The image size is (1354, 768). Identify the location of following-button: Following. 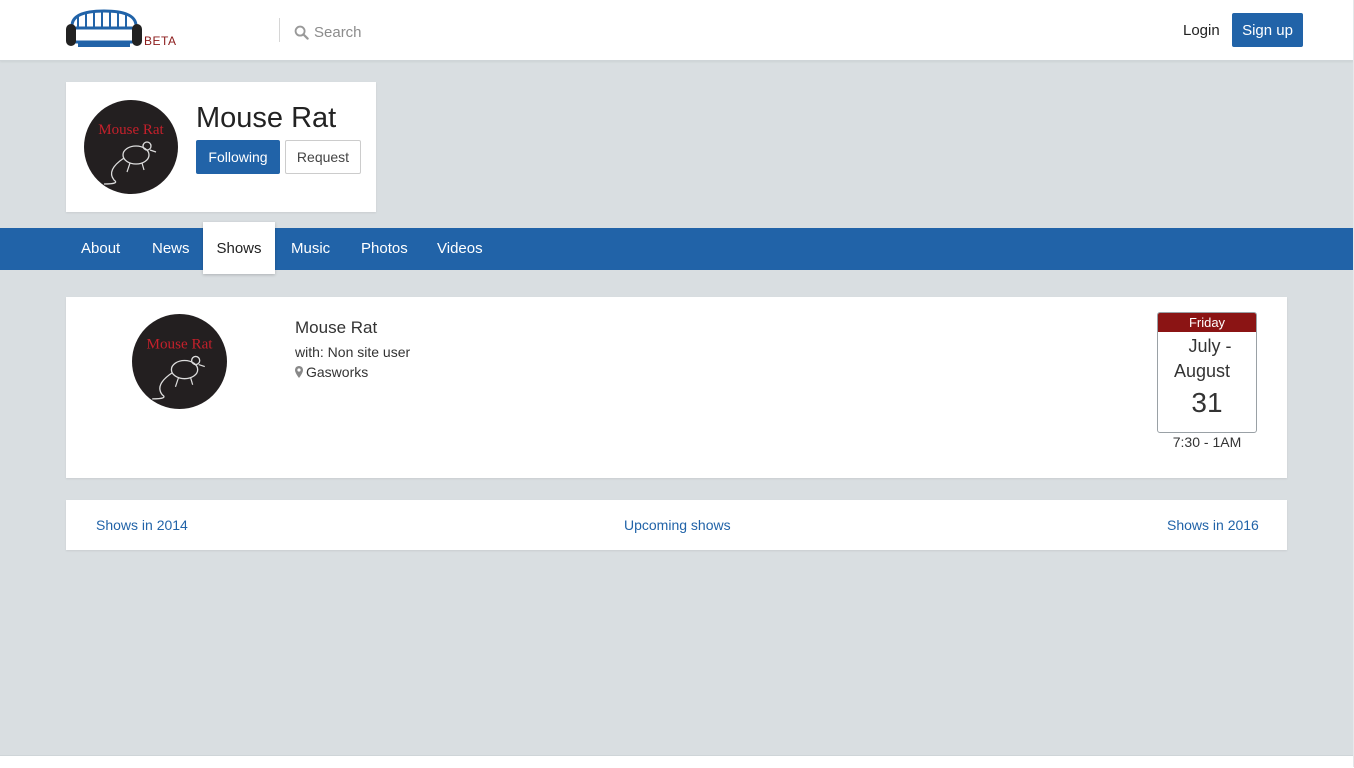
(238, 157).